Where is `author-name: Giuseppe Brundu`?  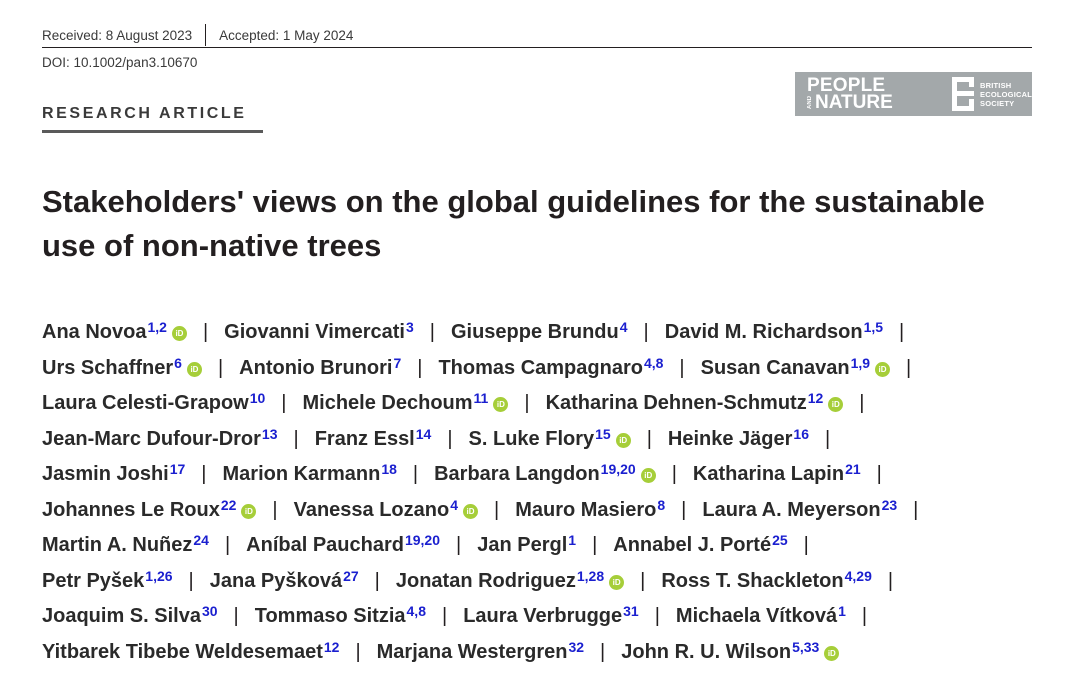 author-name: Giuseppe Brundu is located at coordinates (535, 332).